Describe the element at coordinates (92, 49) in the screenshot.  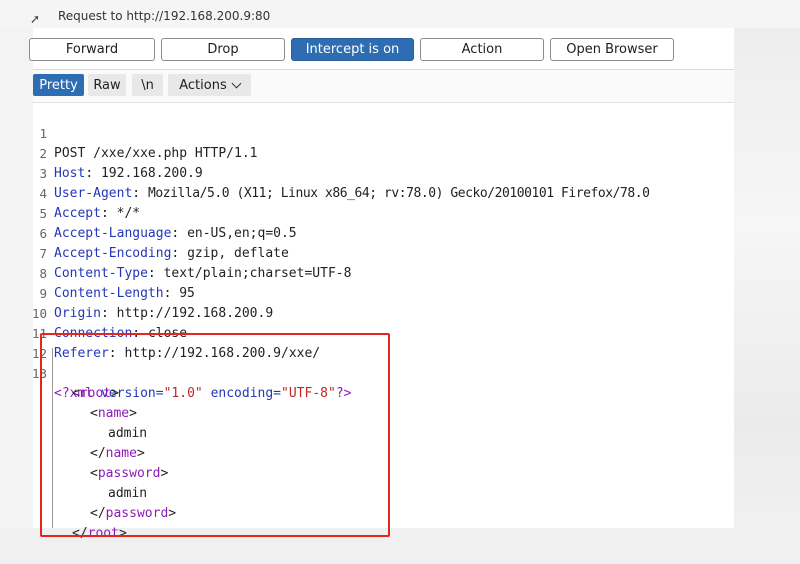
I see `forward-button: Forward` at that location.